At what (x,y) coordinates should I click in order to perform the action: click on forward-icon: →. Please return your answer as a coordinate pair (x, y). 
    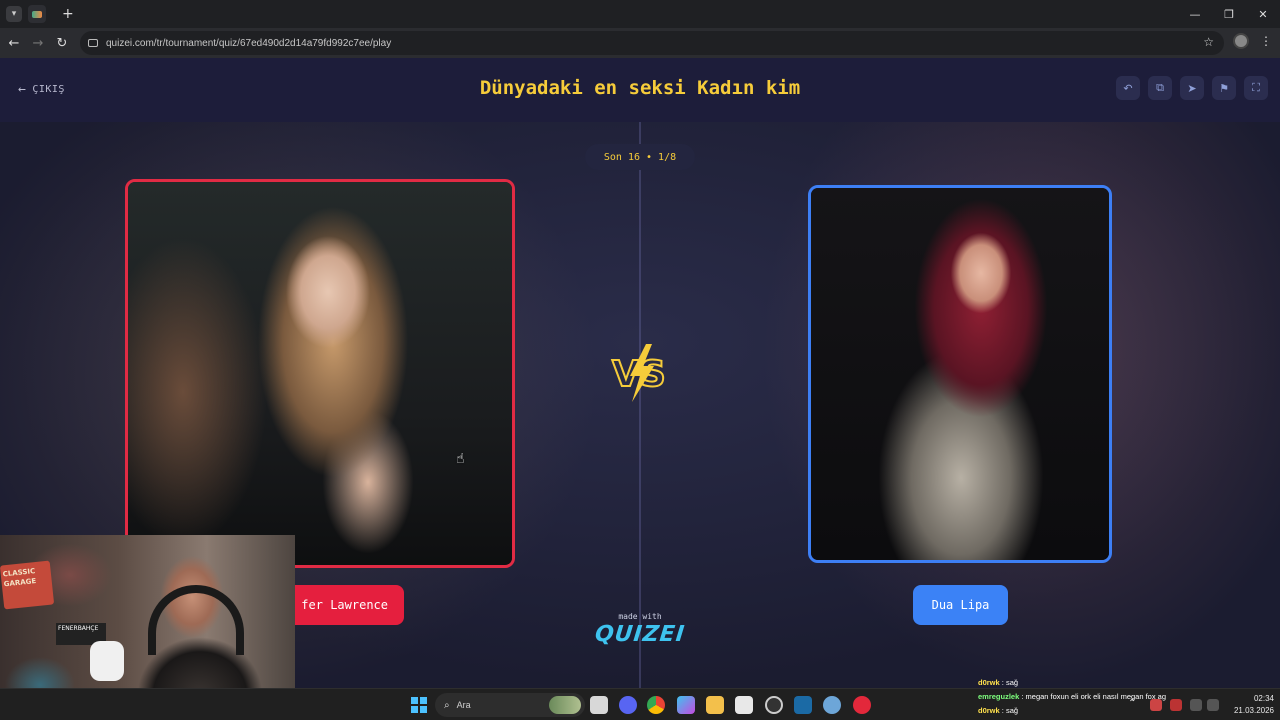
    Looking at the image, I should click on (38, 43).